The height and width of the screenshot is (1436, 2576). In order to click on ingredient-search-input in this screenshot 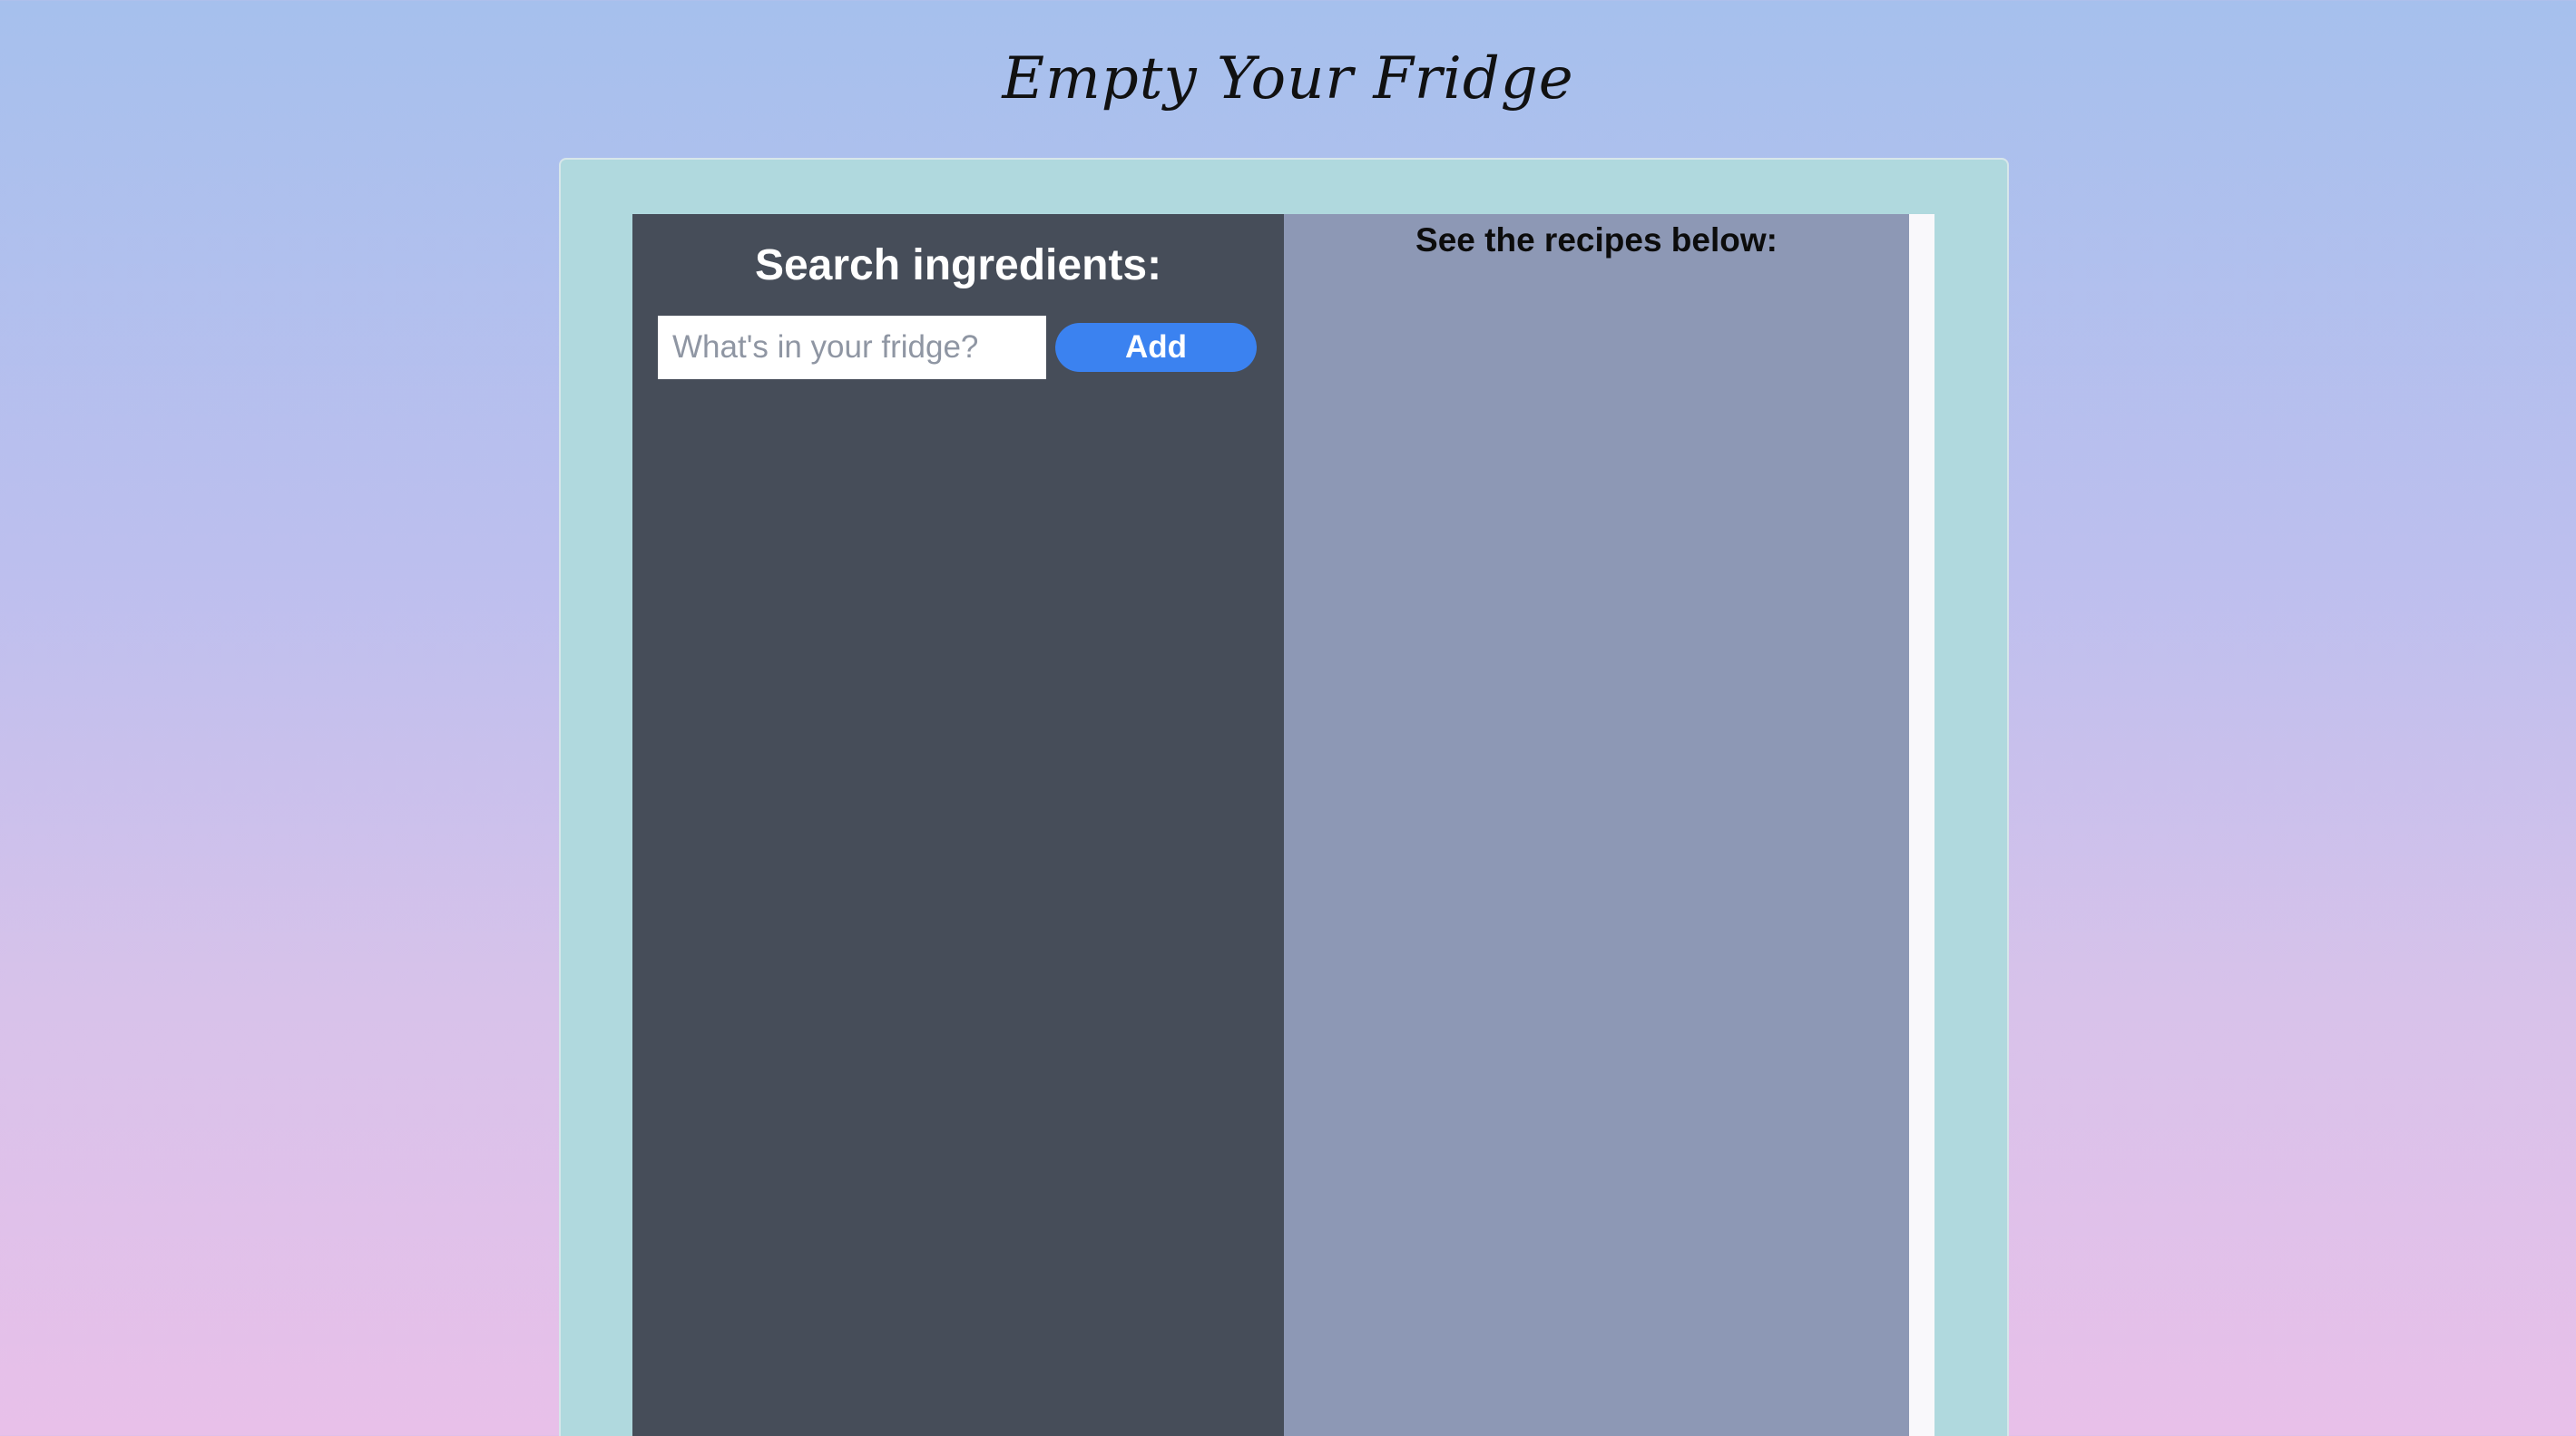, I will do `click(852, 347)`.